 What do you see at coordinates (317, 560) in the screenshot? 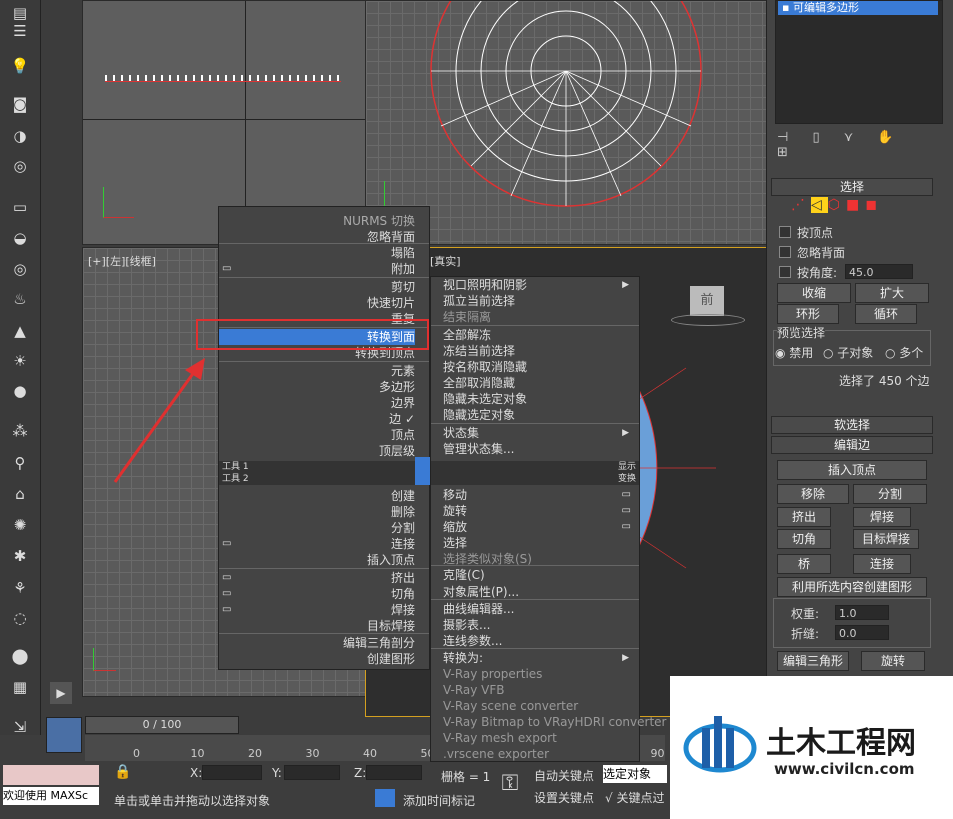
I see `quad-left-item: 插入顶点` at bounding box center [317, 560].